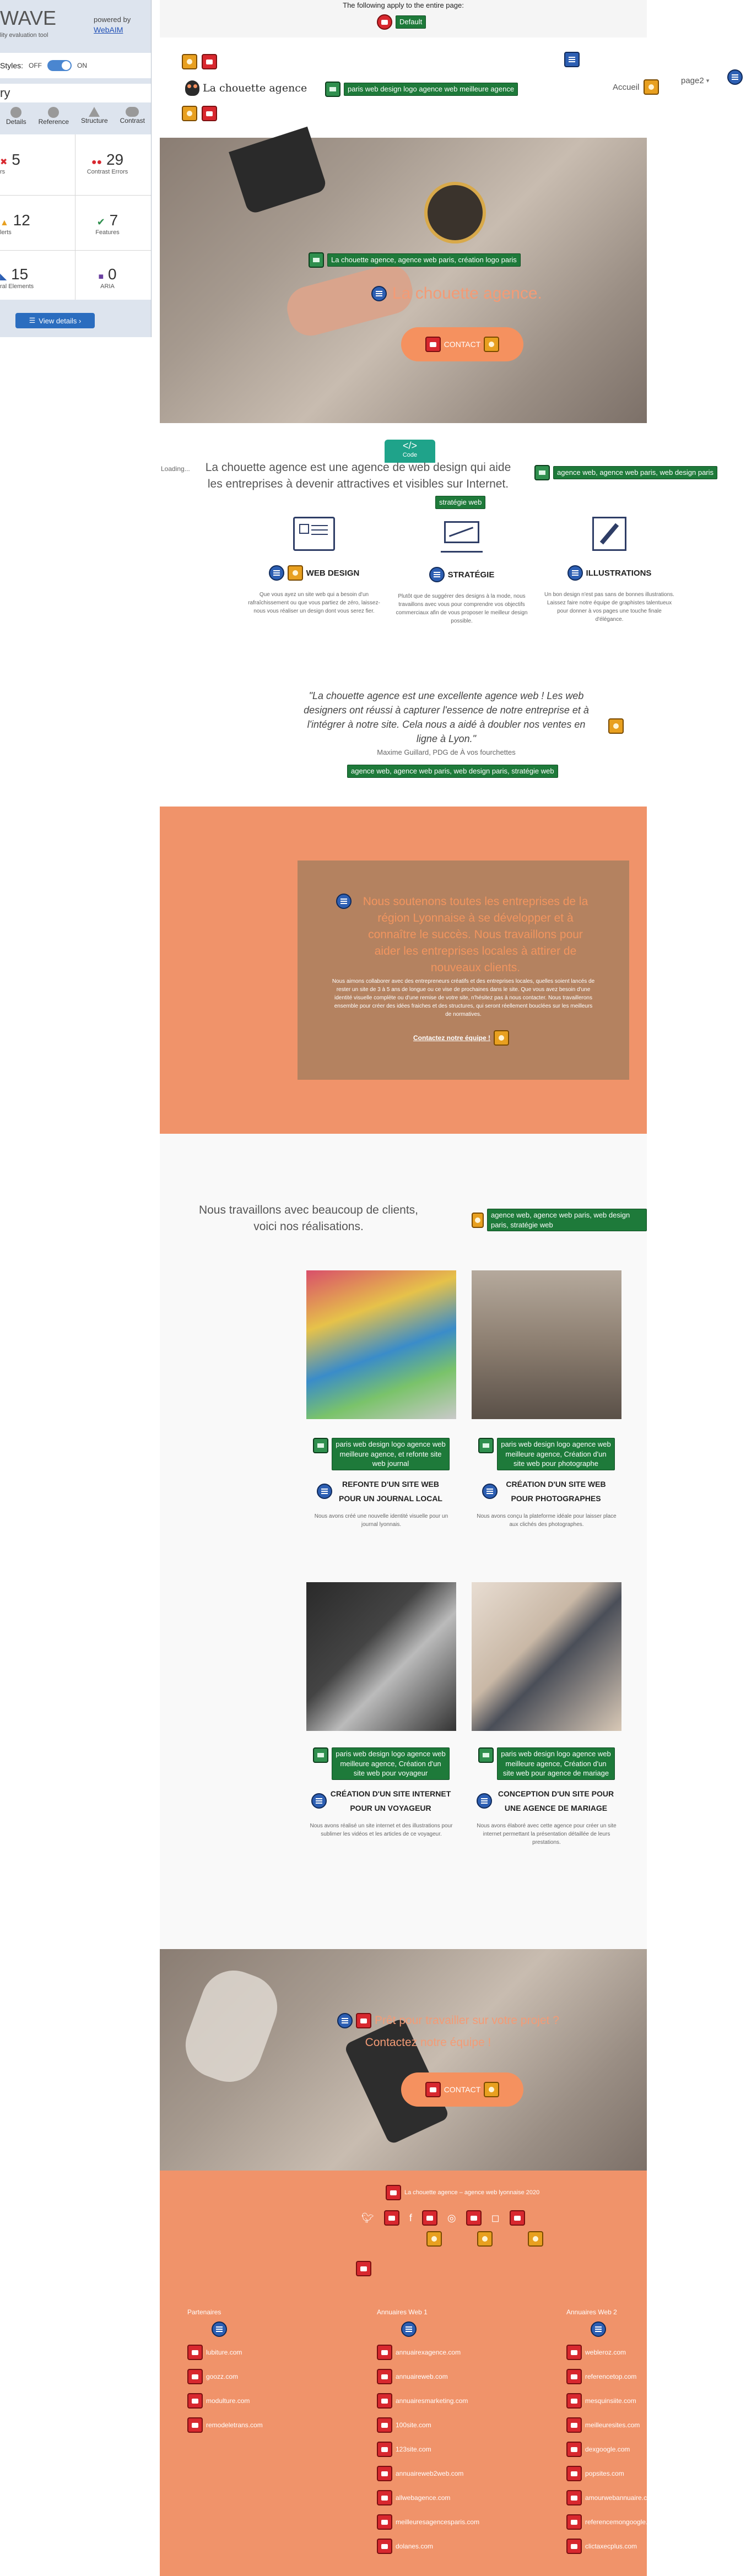 The height and width of the screenshot is (2576, 746). I want to click on footer-link: clictaxecplus.com, so click(611, 2546).